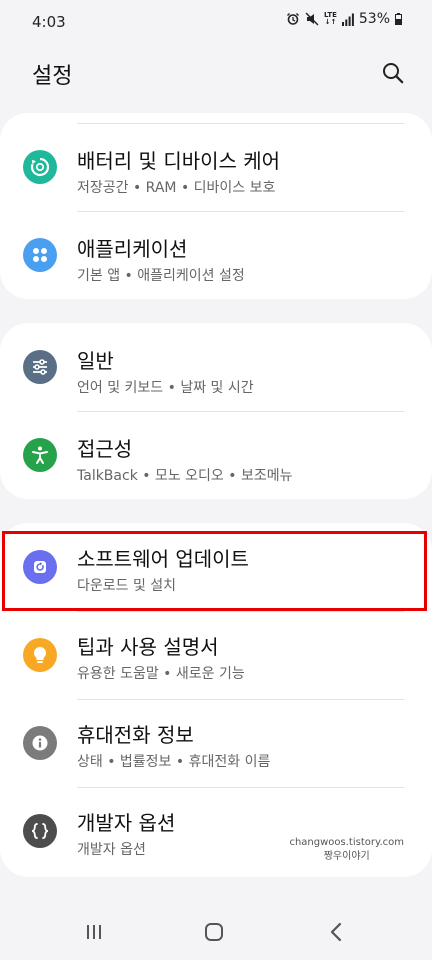  Describe the element at coordinates (148, 647) in the screenshot. I see `item-title: 팁과 사용 설명서` at that location.